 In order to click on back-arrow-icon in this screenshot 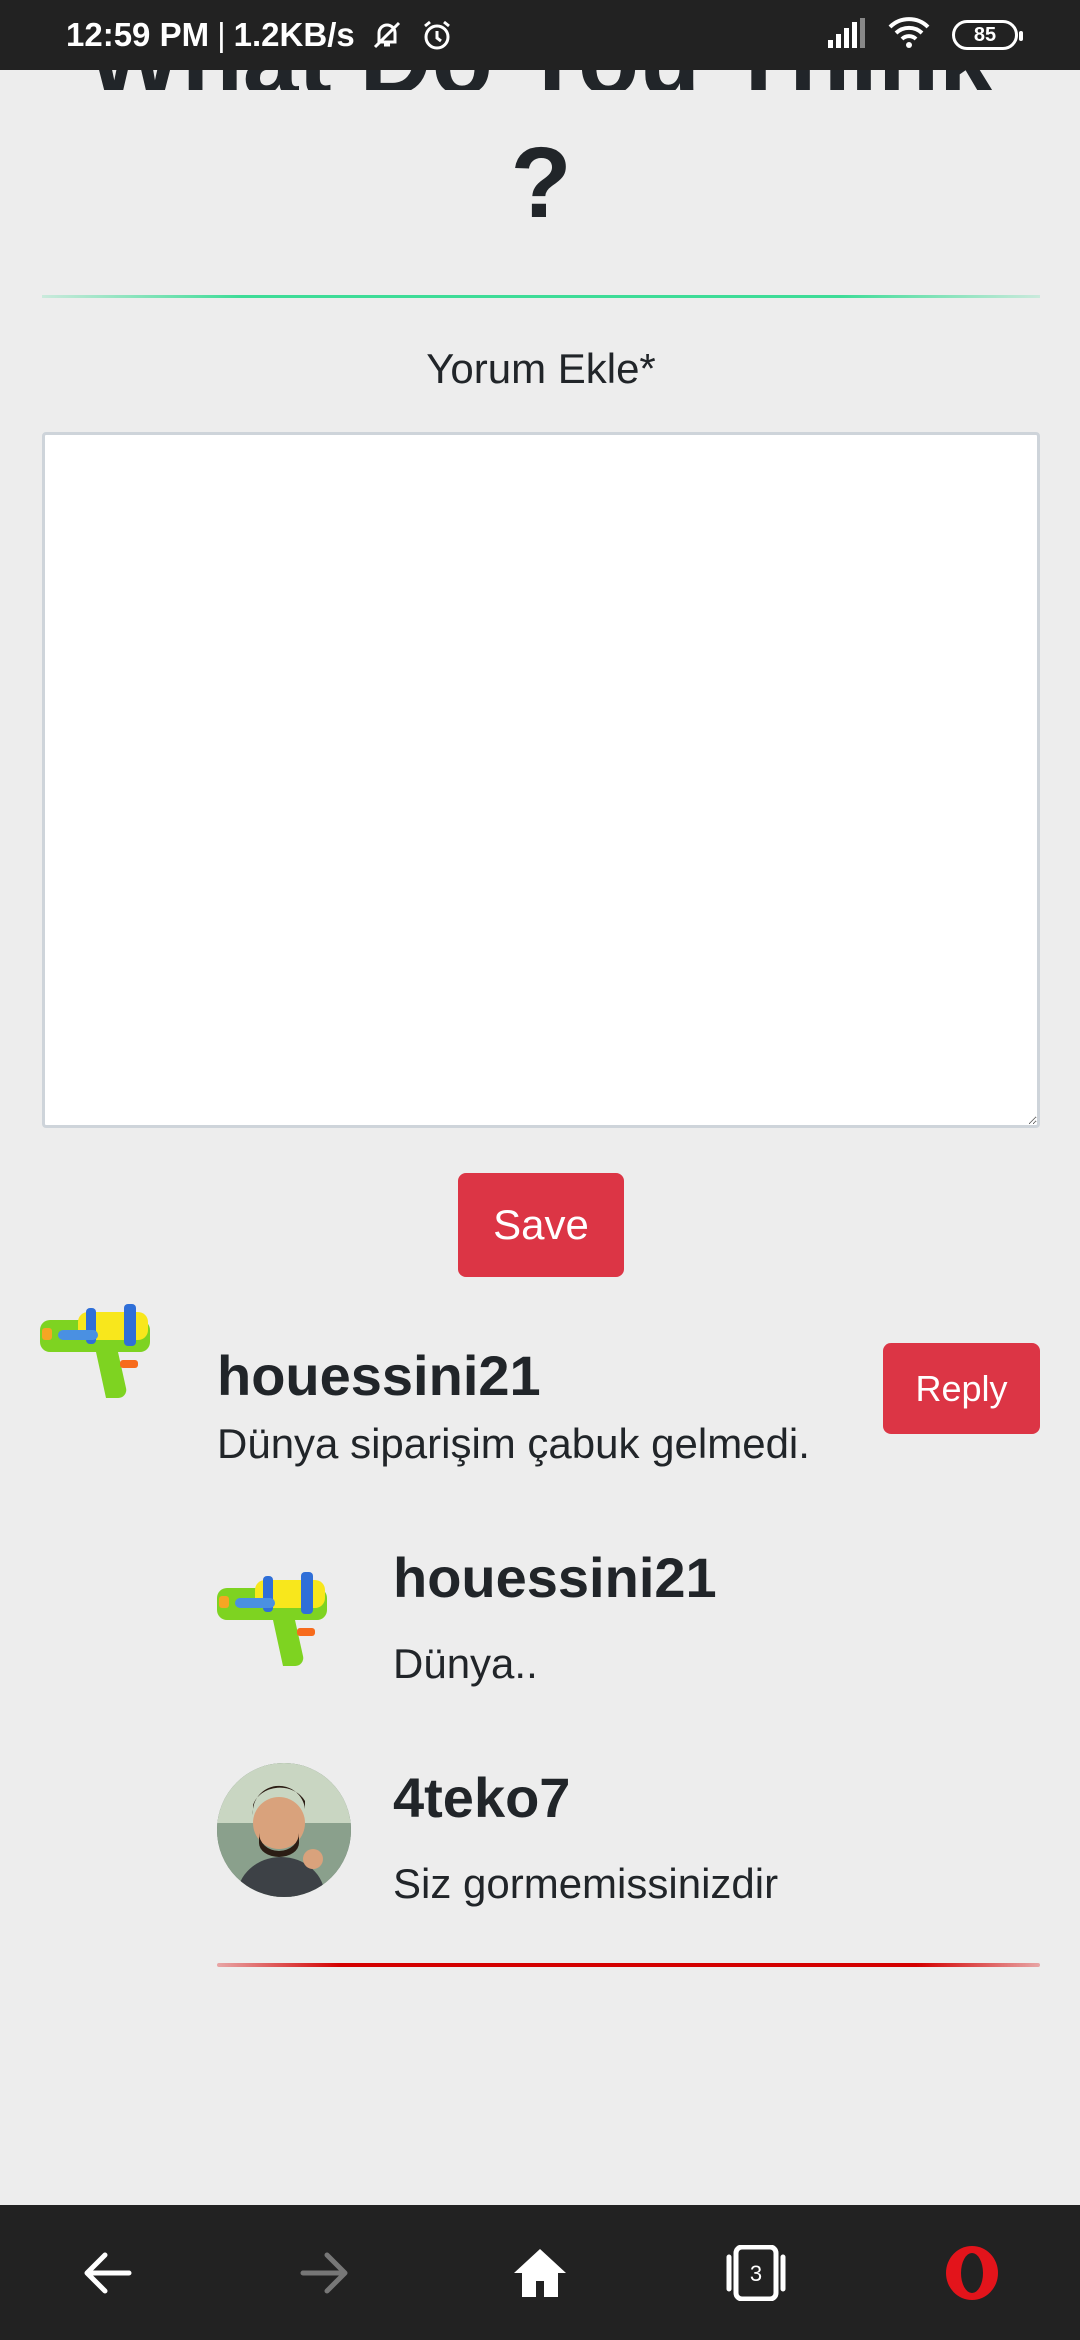, I will do `click(108, 2273)`.